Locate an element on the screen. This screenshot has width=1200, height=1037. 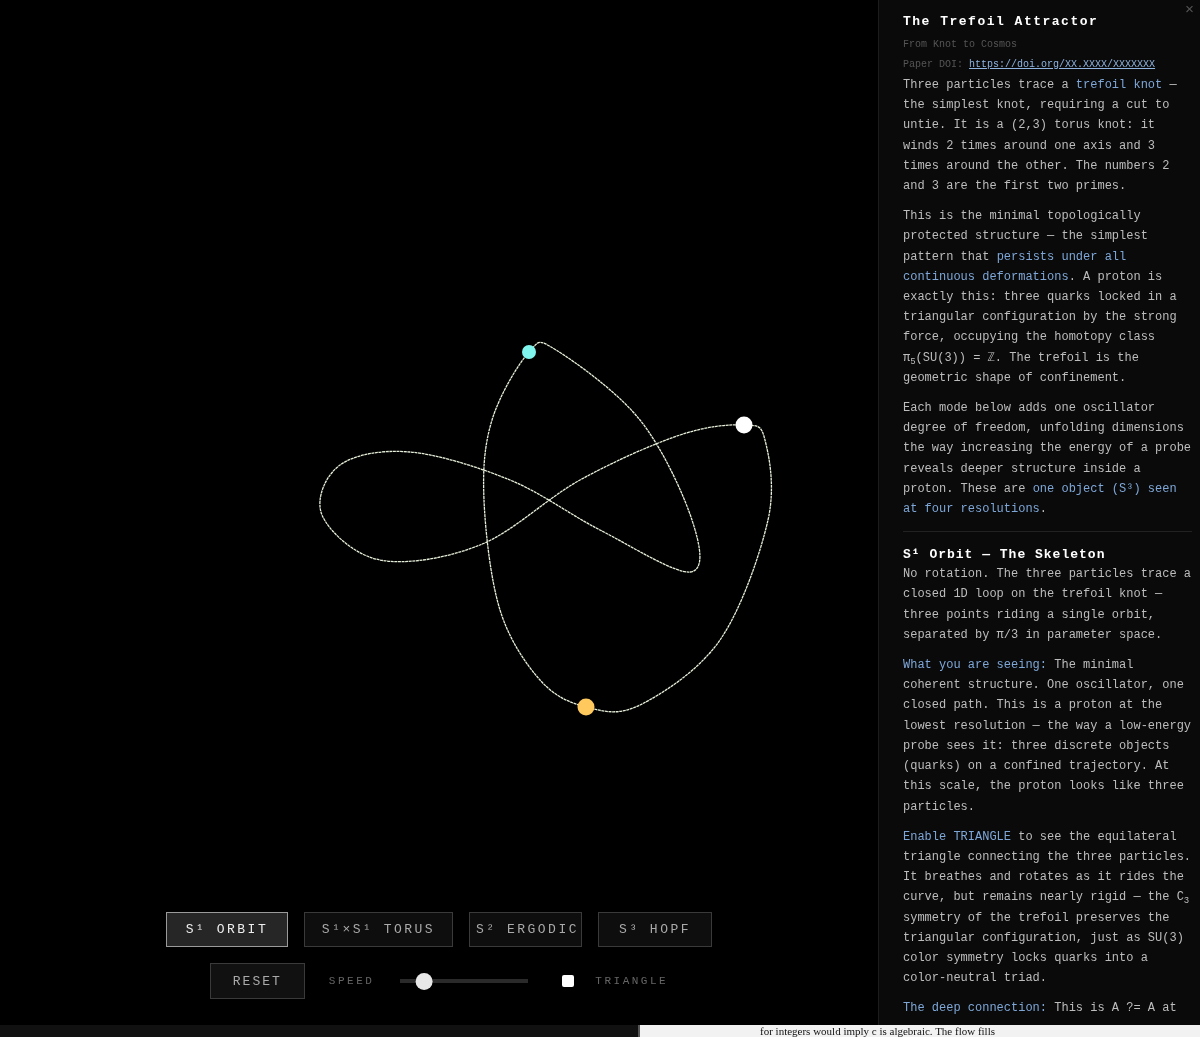
panel-title: The Trefoil Attractor is located at coordinates (1001, 21).